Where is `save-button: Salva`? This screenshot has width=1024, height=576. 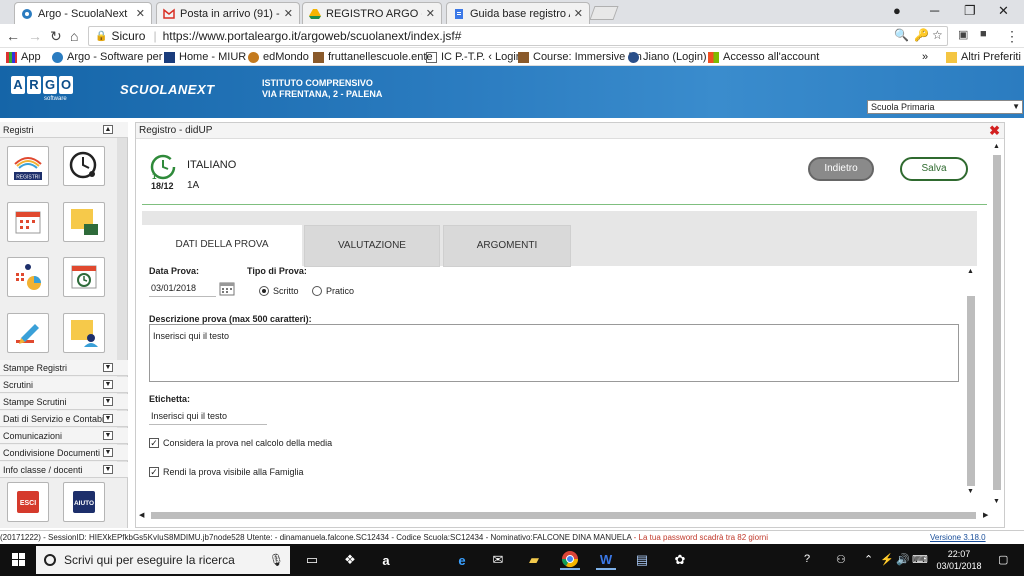
save-button: Salva is located at coordinates (934, 169).